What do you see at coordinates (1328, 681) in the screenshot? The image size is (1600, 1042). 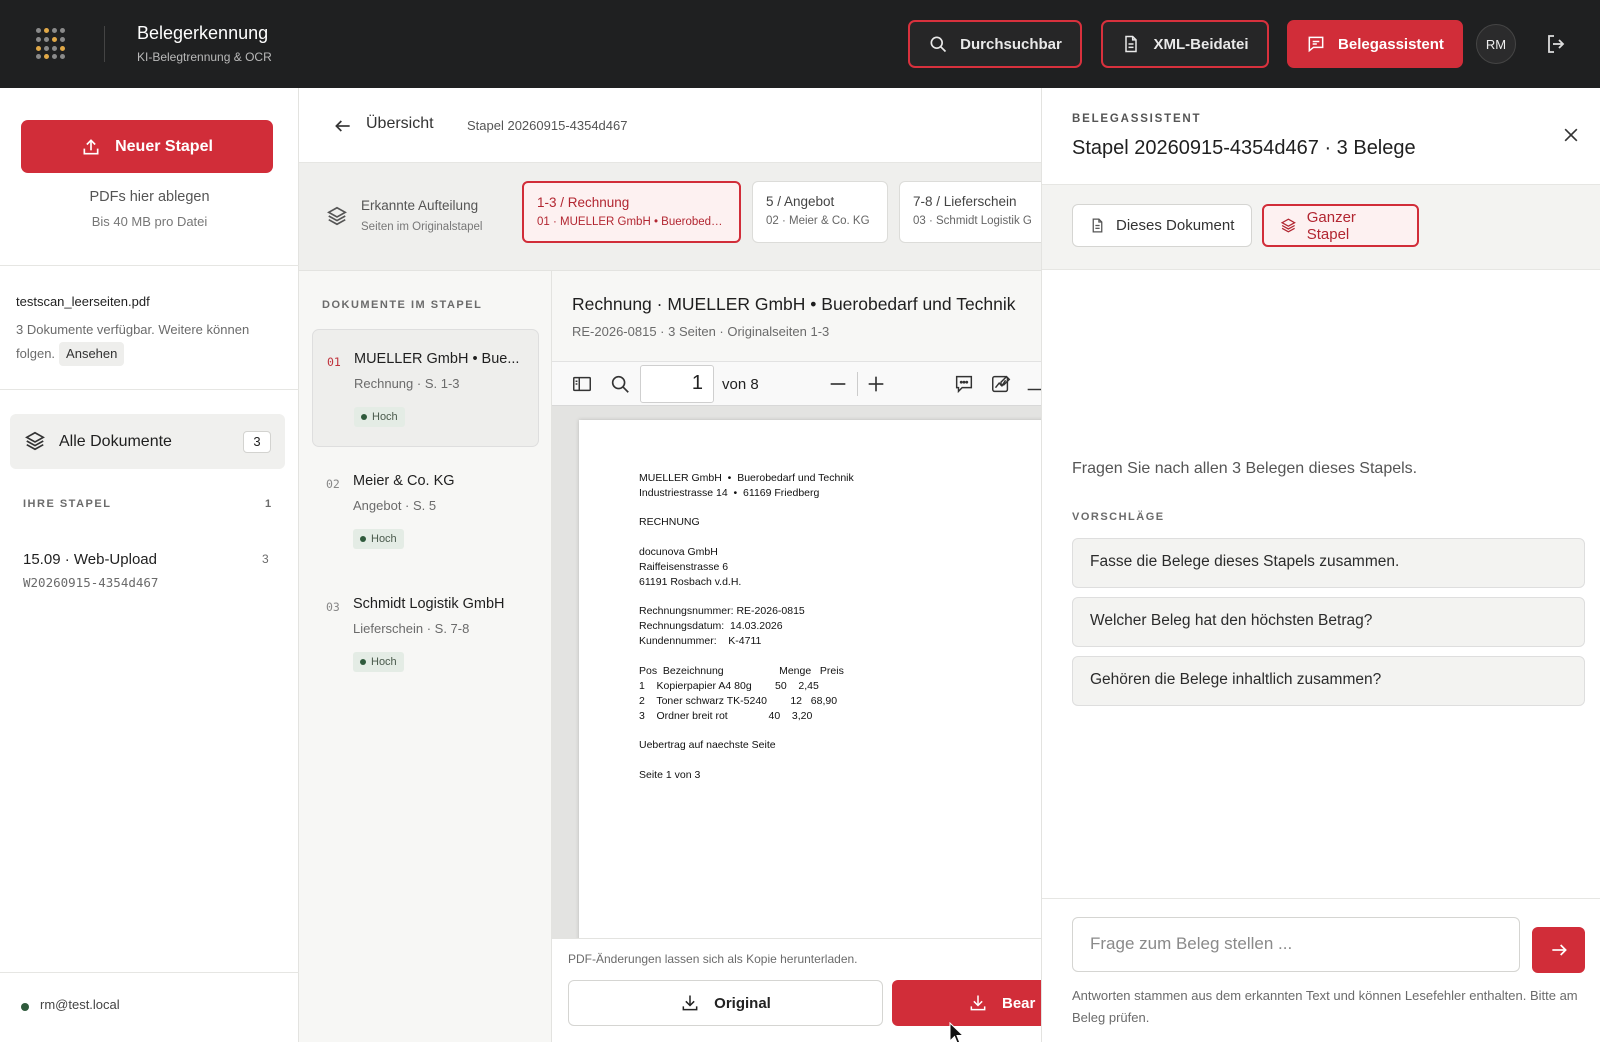 I see `suggestion-item: Gehören die Belege inhaltlich zusammen?` at bounding box center [1328, 681].